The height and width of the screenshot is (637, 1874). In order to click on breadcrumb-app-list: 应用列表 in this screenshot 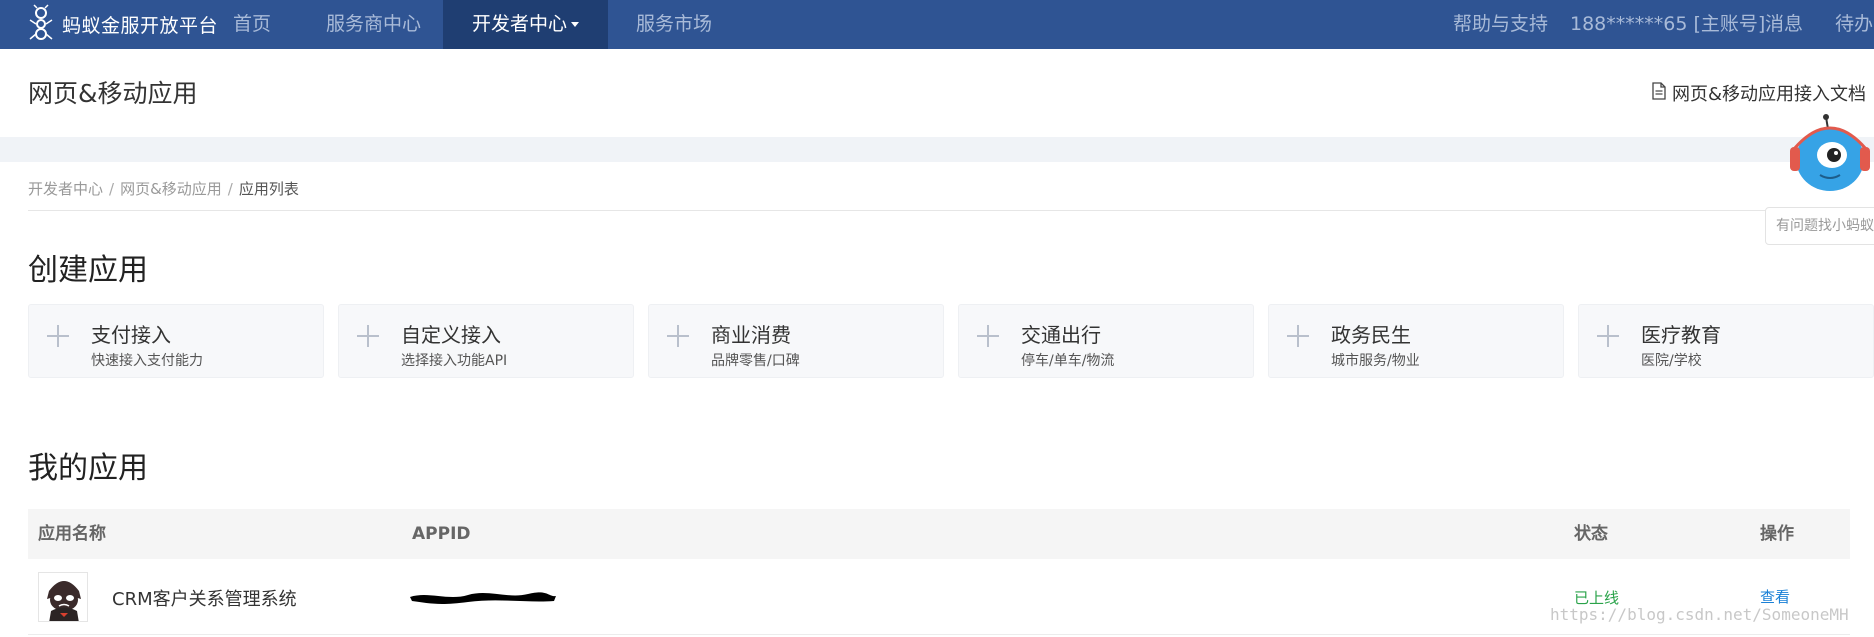, I will do `click(268, 189)`.